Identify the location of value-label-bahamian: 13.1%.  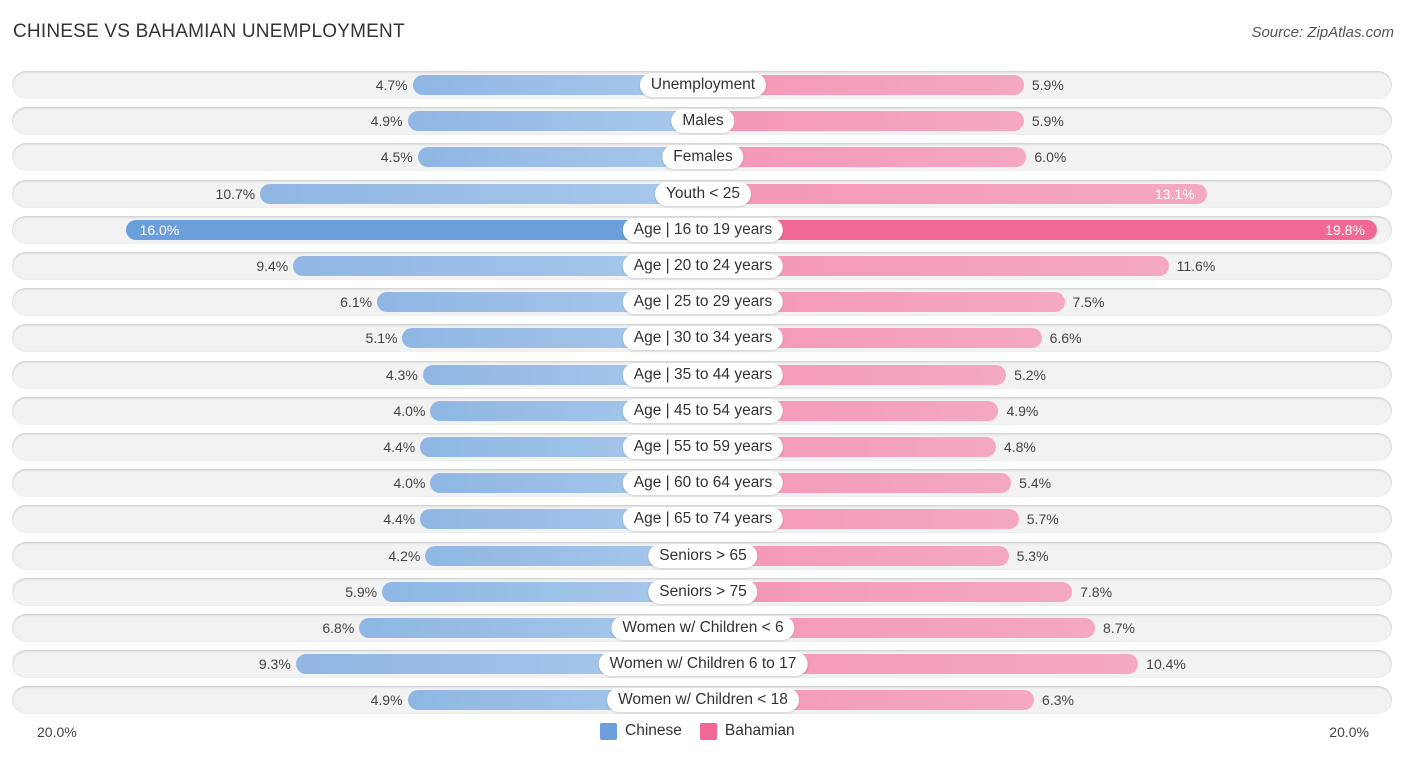
(1175, 193).